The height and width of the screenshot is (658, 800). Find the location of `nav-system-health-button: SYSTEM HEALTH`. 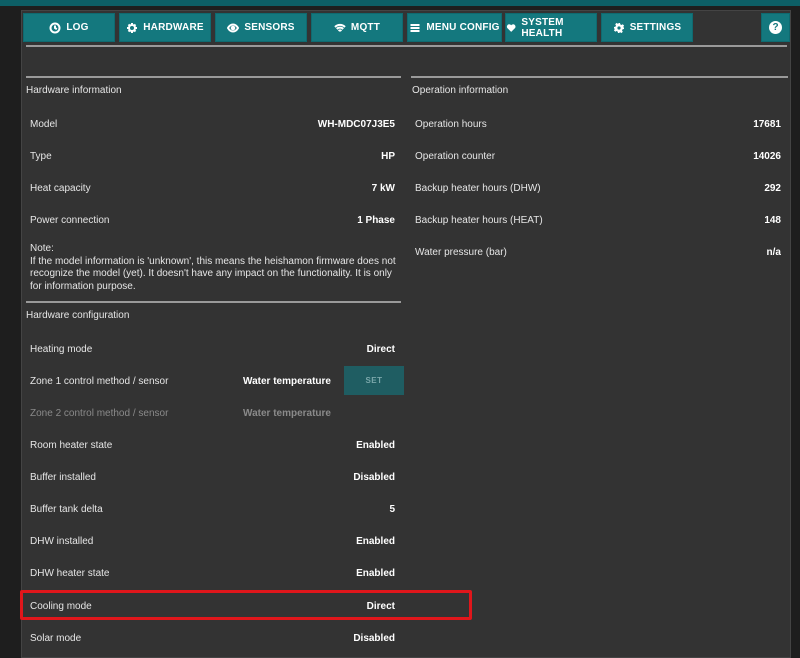

nav-system-health-button: SYSTEM HEALTH is located at coordinates (551, 27).